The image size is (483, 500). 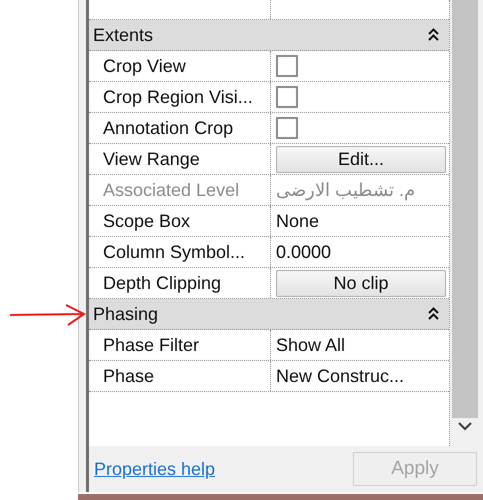 I want to click on property-value: None, so click(x=298, y=221).